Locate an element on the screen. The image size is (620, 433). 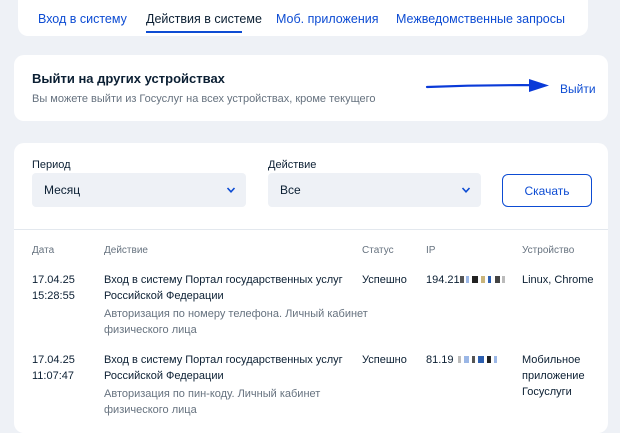
header-status: Статус is located at coordinates (378, 250).